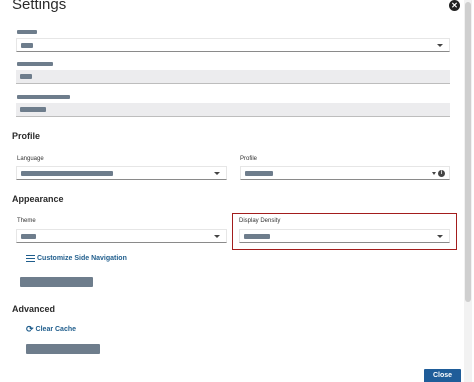  Describe the element at coordinates (442, 375) in the screenshot. I see `close-button: Close` at that location.